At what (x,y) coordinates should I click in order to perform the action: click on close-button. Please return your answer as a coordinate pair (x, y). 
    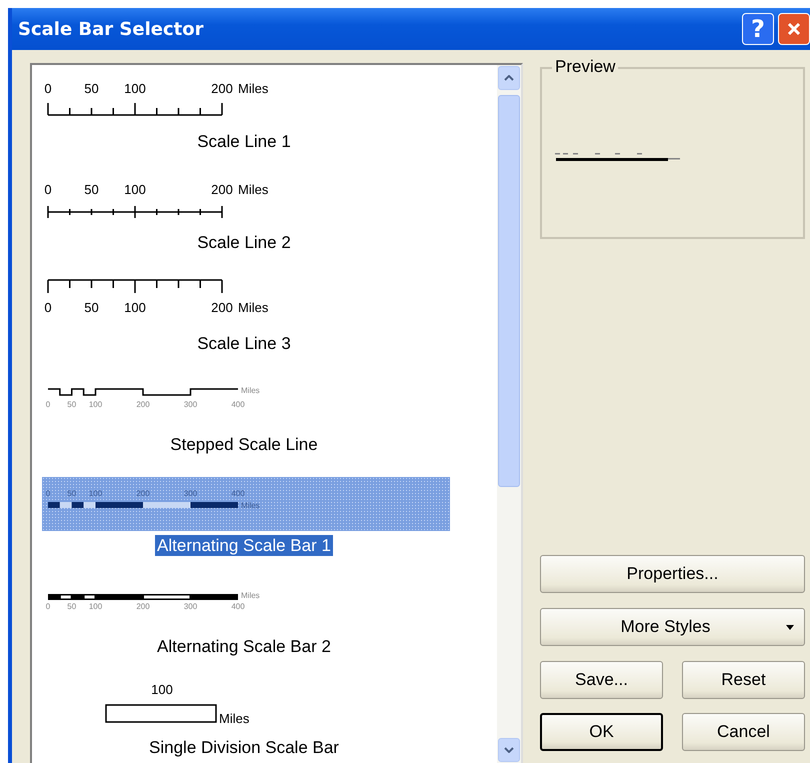
    Looking at the image, I should click on (794, 29).